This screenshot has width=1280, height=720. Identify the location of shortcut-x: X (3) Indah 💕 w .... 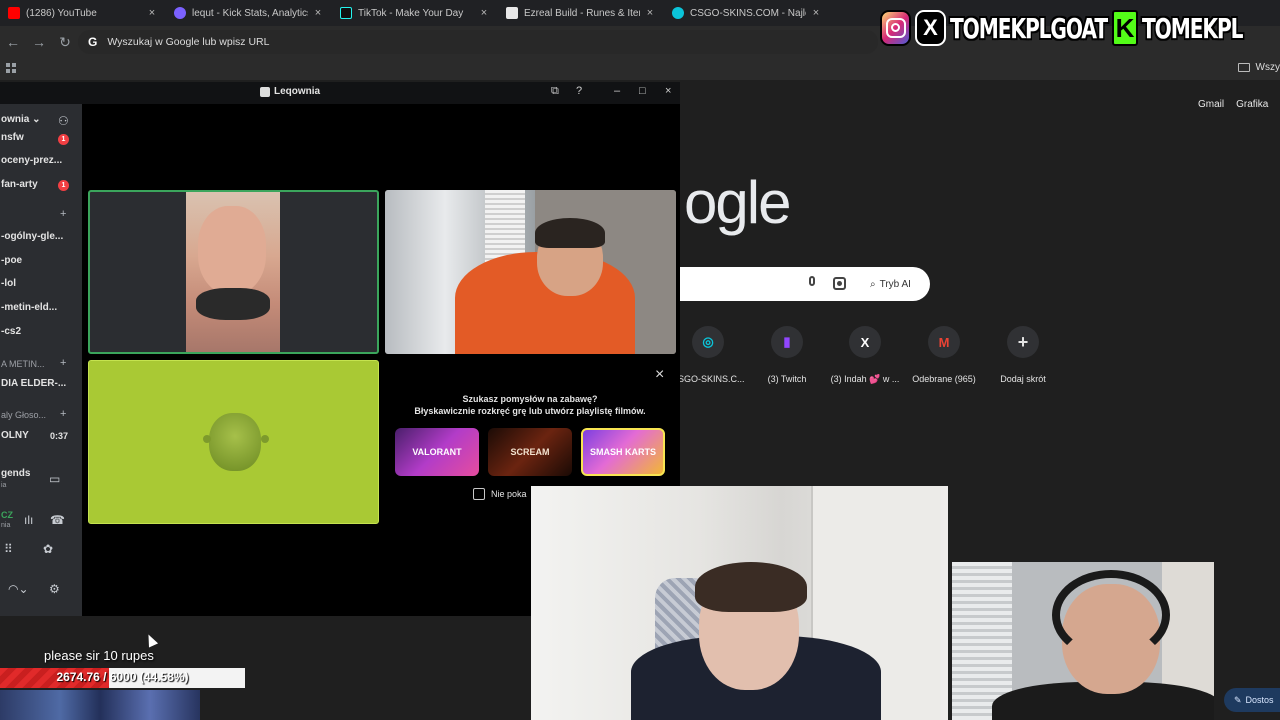
(865, 355).